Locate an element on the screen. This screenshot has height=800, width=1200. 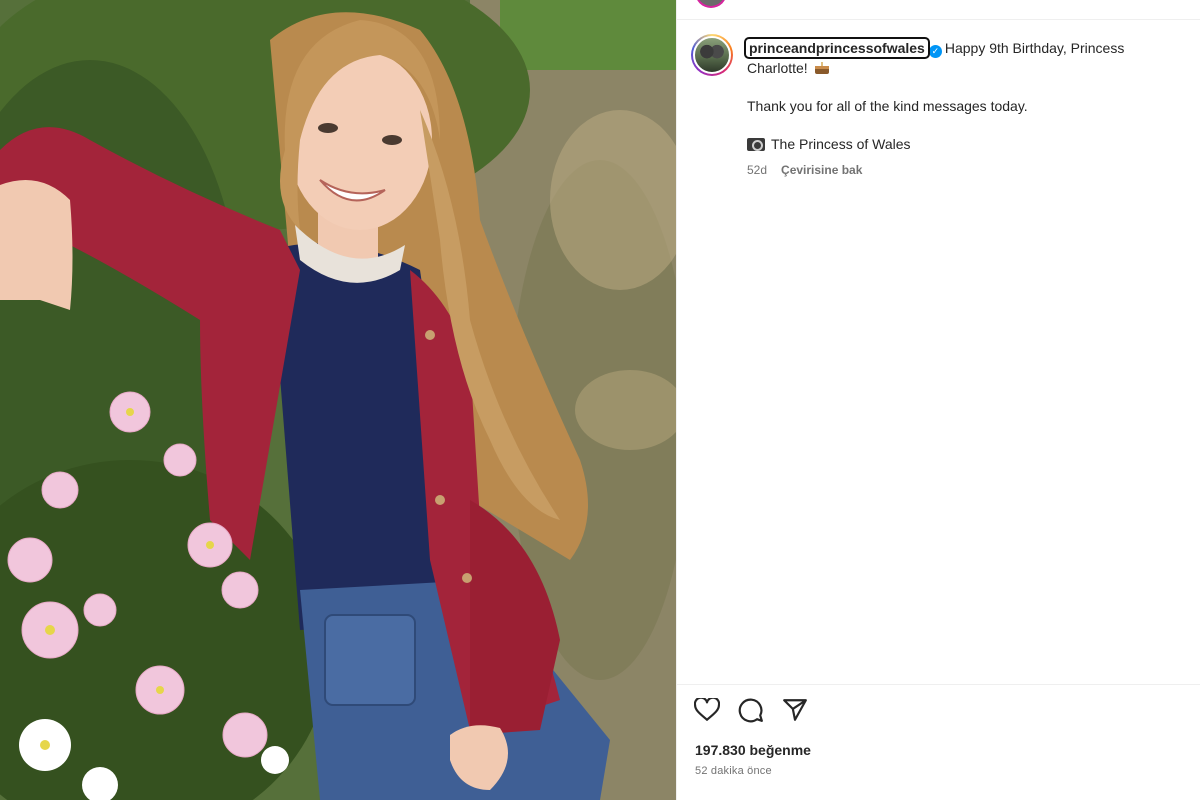
cake-icon is located at coordinates (821, 68).